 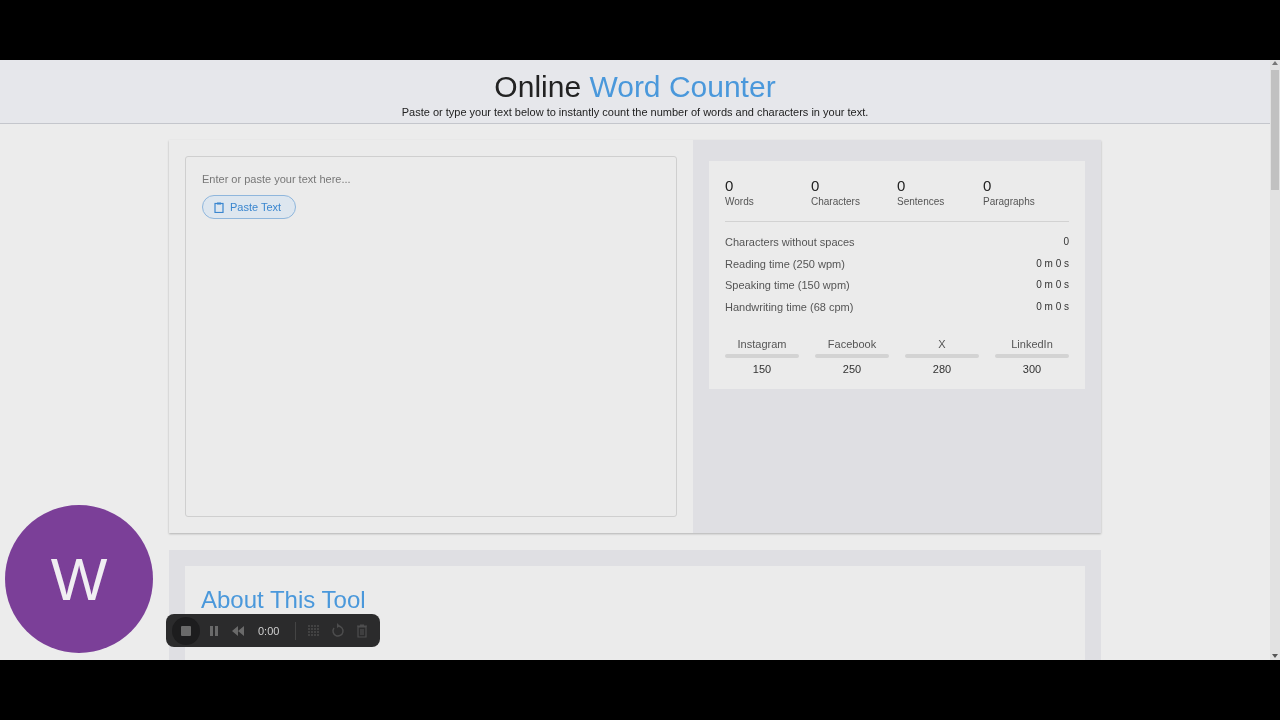 What do you see at coordinates (789, 307) in the screenshot?
I see `stat-label: Handwriting time (68 cpm)` at bounding box center [789, 307].